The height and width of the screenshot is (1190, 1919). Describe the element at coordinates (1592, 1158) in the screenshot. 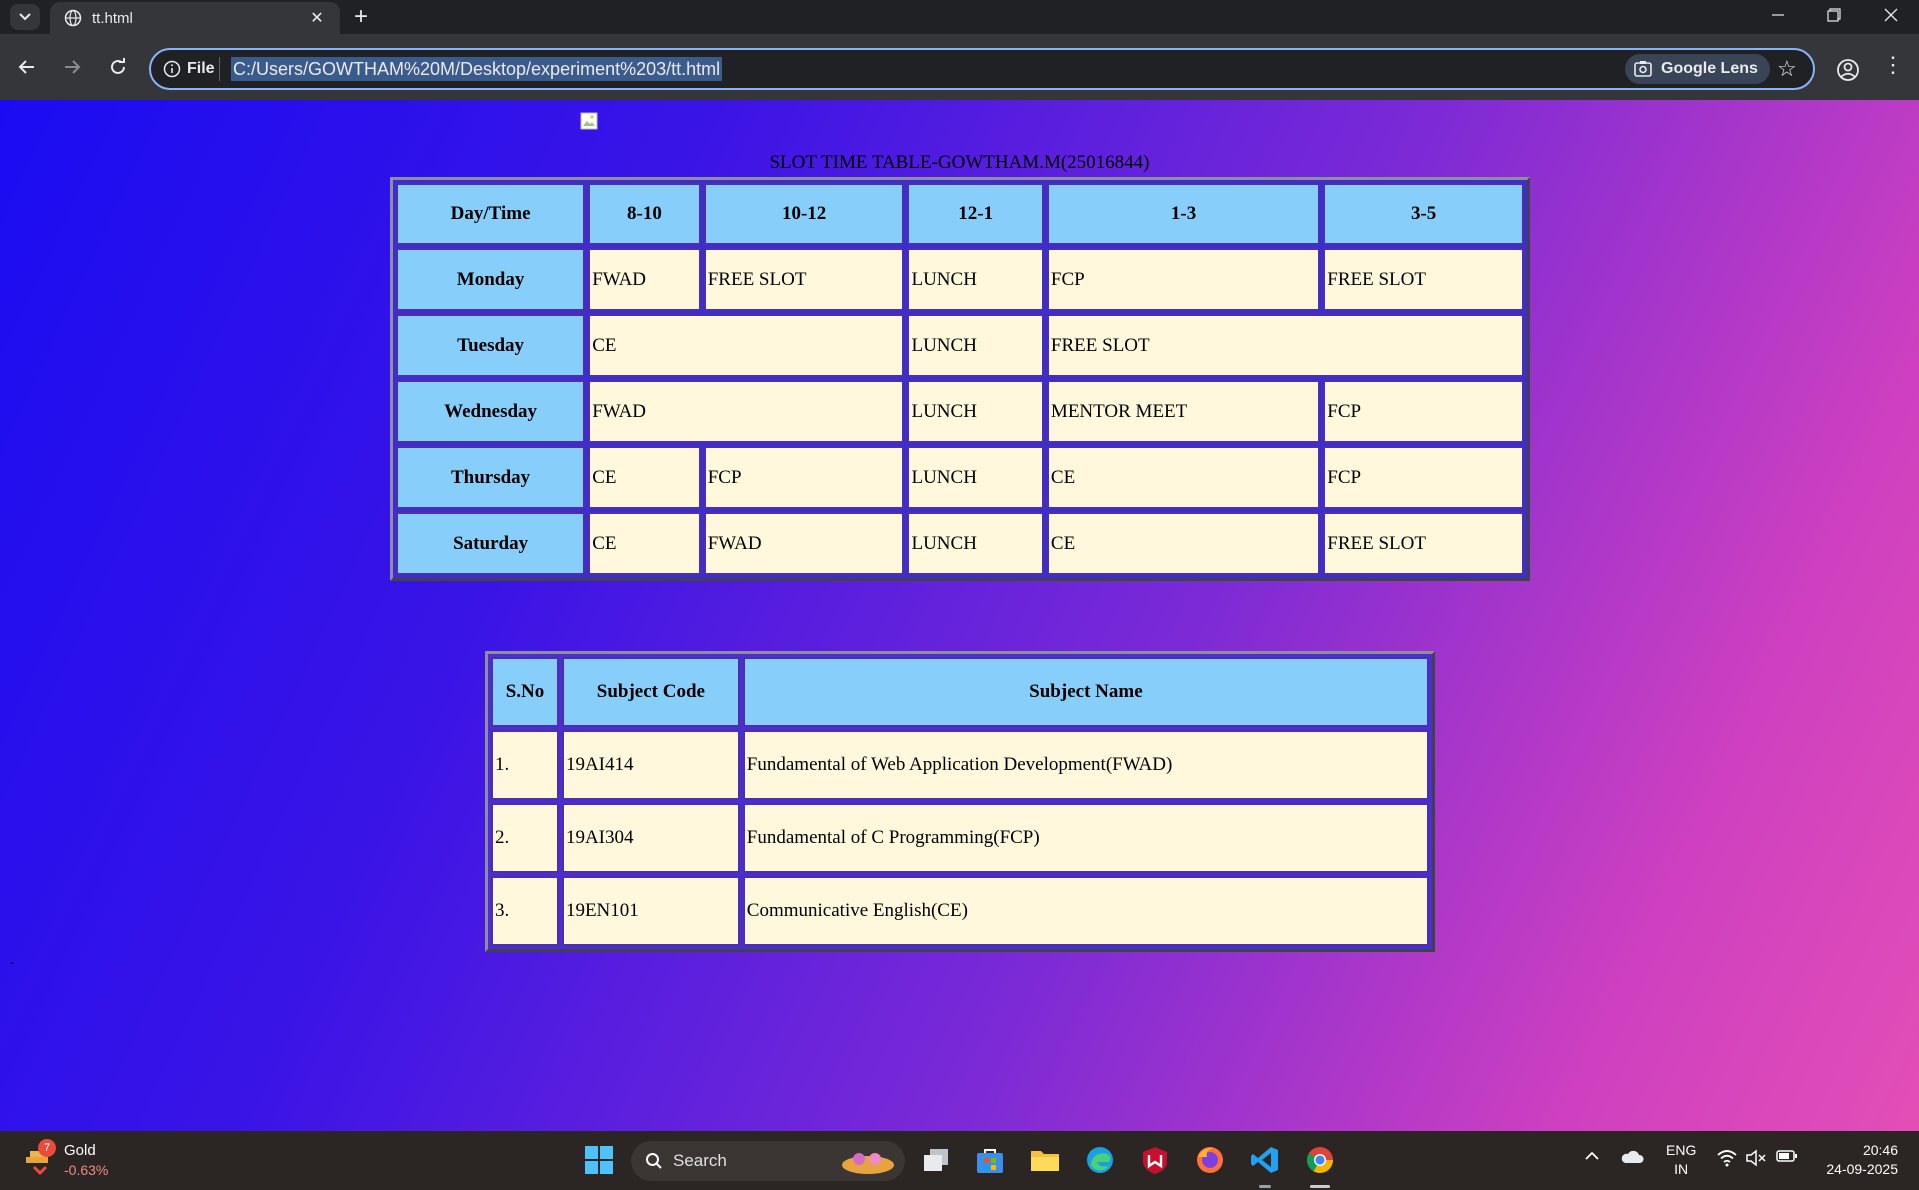

I see `show-hidden-icons-chevron-icon` at that location.